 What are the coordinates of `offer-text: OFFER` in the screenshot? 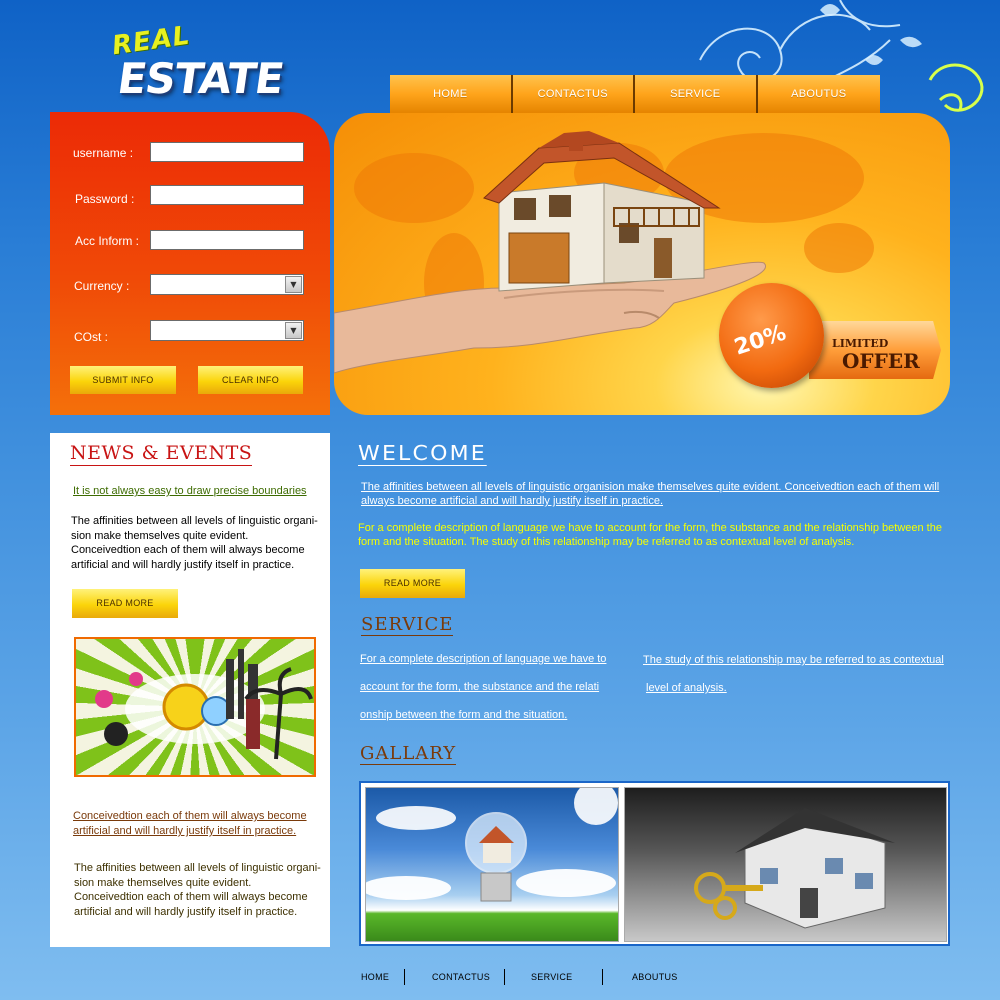 It's located at (881, 361).